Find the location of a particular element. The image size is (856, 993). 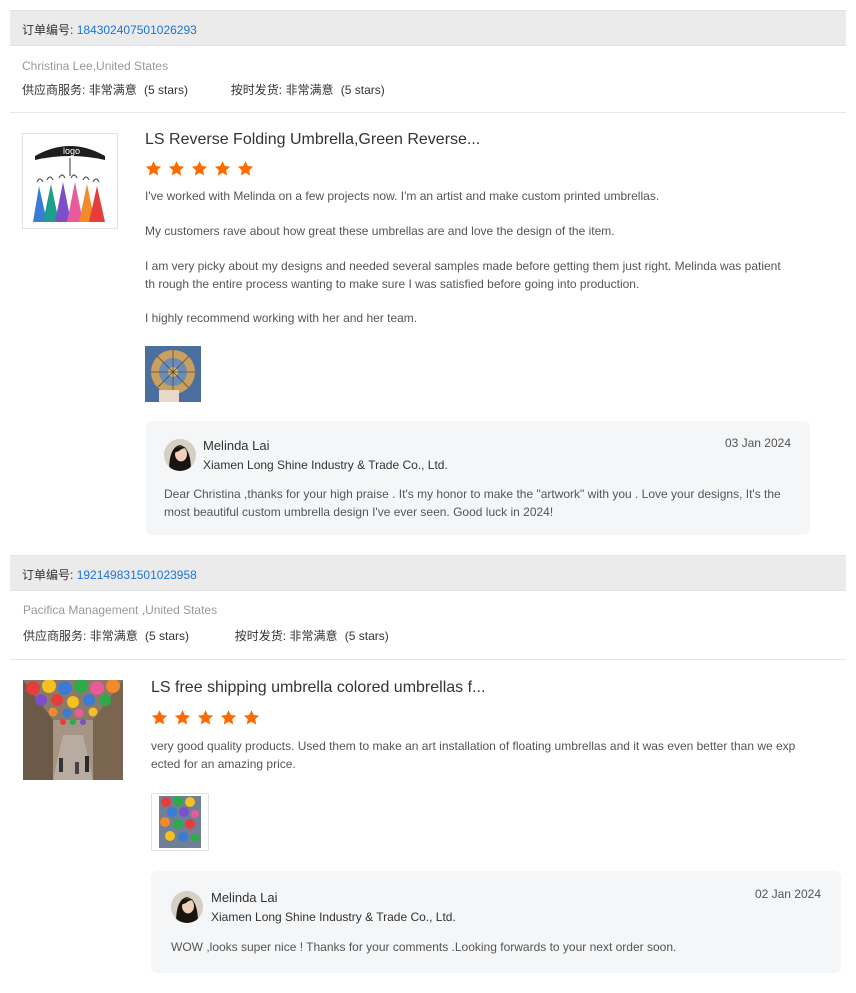

product-thumbnail is located at coordinates (73, 730).